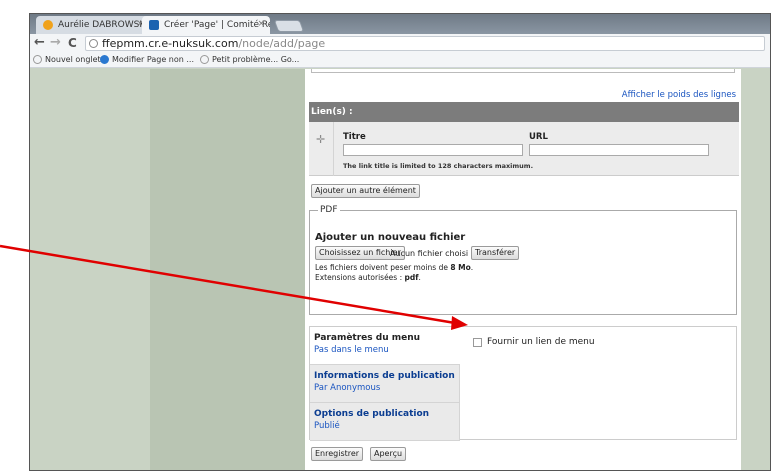 The height and width of the screenshot is (475, 782). Describe the element at coordinates (538, 137) in the screenshot. I see `link-url-label: URL` at that location.